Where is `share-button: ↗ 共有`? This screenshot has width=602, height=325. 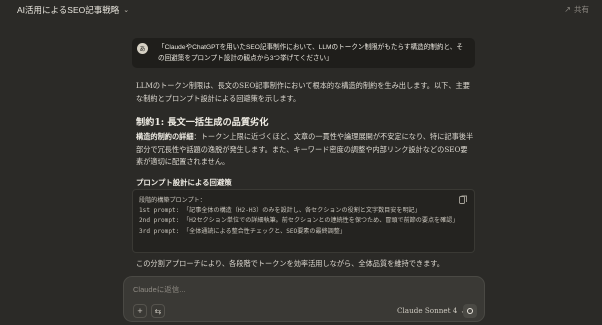
share-button: ↗ 共有 is located at coordinates (576, 9).